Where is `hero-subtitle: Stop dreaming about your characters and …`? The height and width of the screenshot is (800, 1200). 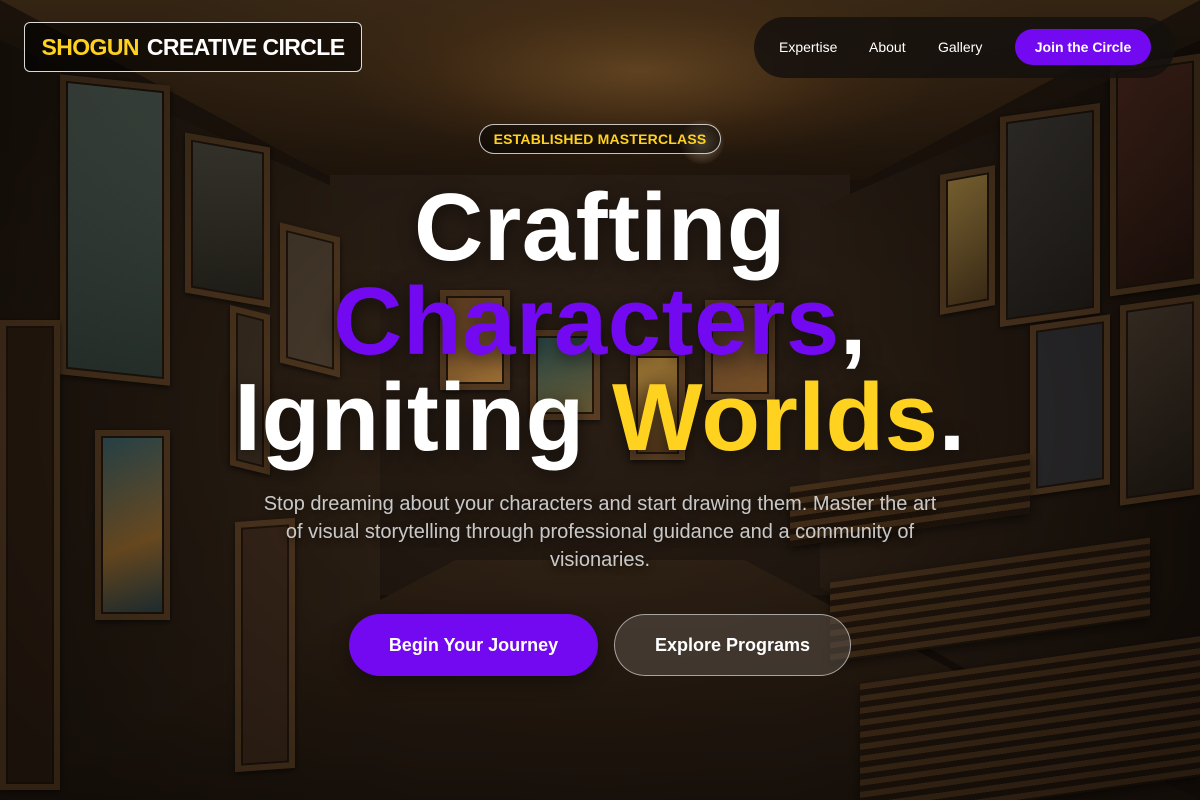
hero-subtitle: Stop dreaming about your characters and … is located at coordinates (600, 532).